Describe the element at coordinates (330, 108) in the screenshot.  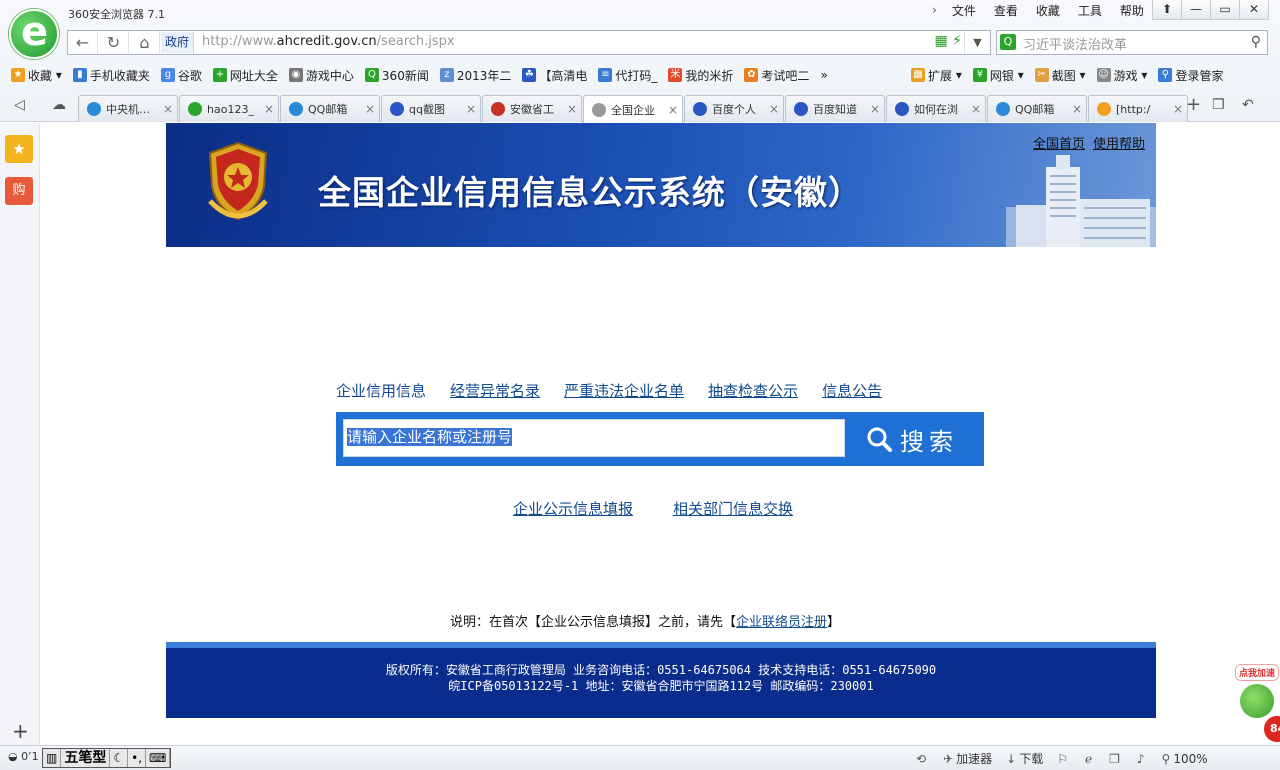
I see `tab-2: QQ邮箱 ×` at that location.